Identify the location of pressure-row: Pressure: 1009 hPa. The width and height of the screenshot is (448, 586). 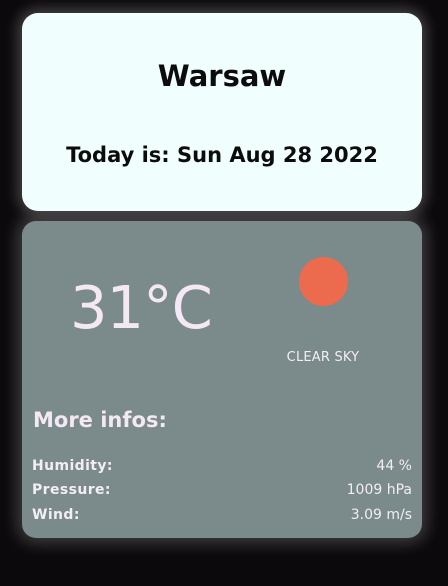
(222, 492).